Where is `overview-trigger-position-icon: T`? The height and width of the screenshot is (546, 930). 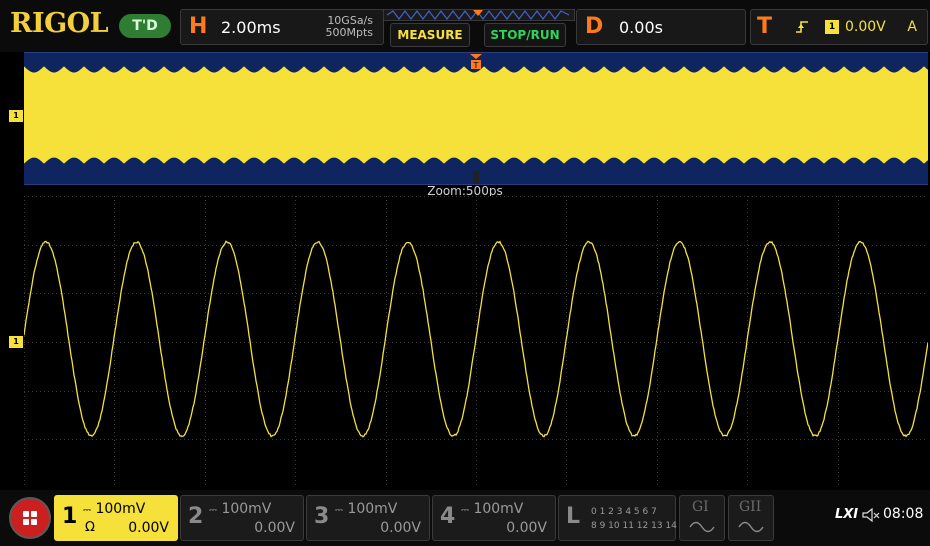
overview-trigger-position-icon: T is located at coordinates (476, 62).